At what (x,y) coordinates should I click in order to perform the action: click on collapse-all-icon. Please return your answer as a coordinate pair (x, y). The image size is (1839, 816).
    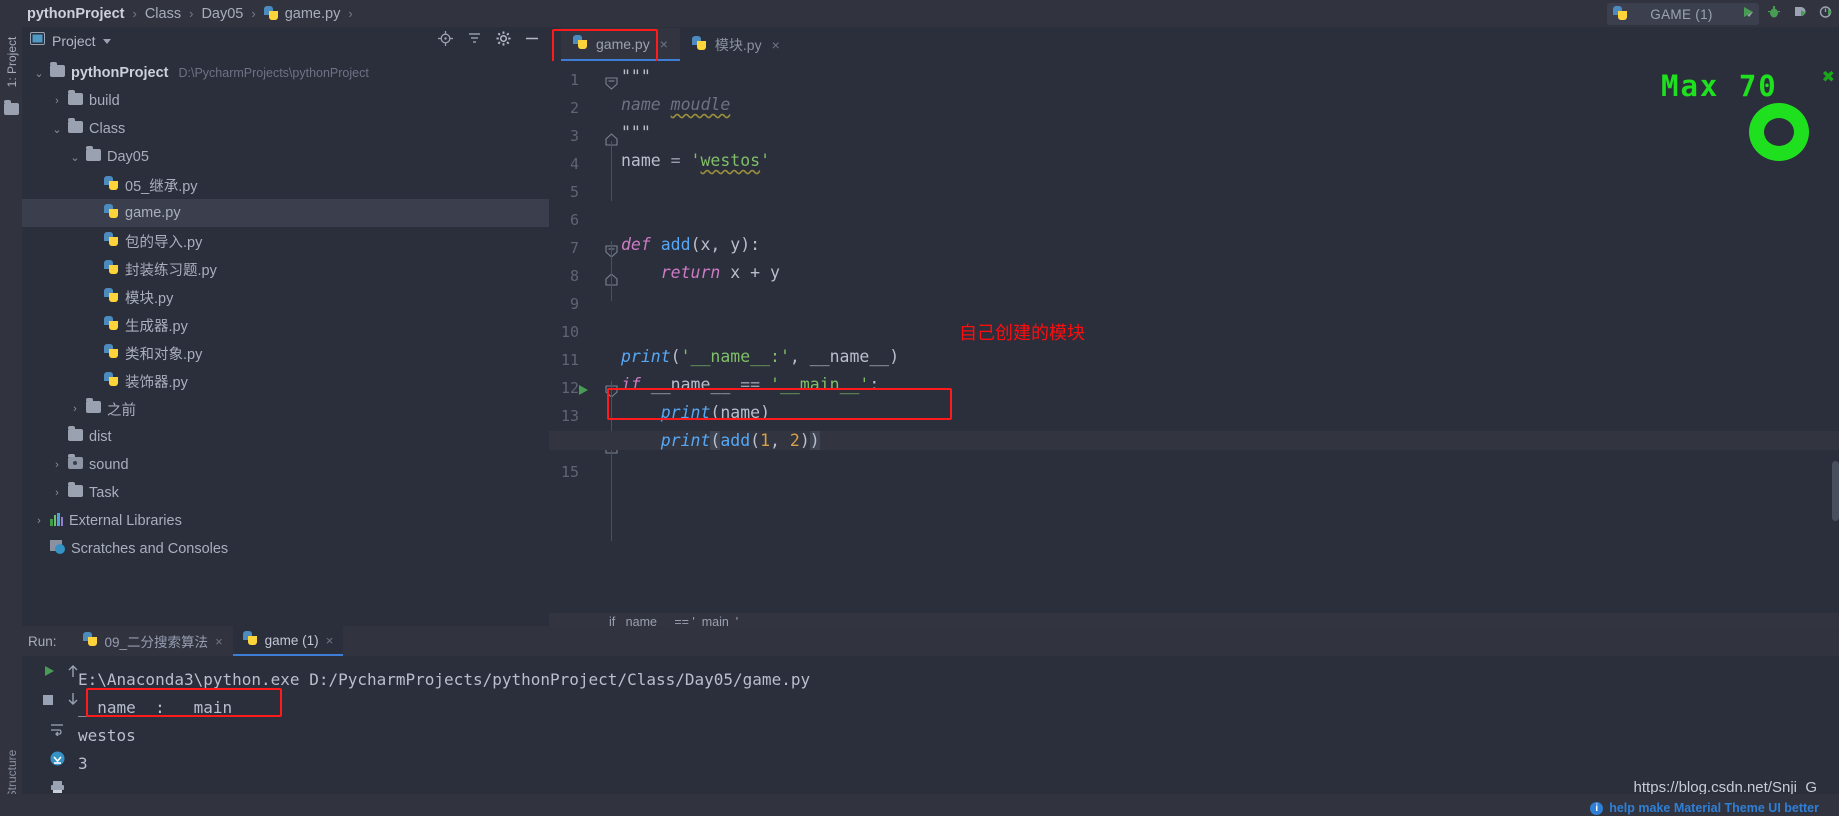
    Looking at the image, I should click on (474, 41).